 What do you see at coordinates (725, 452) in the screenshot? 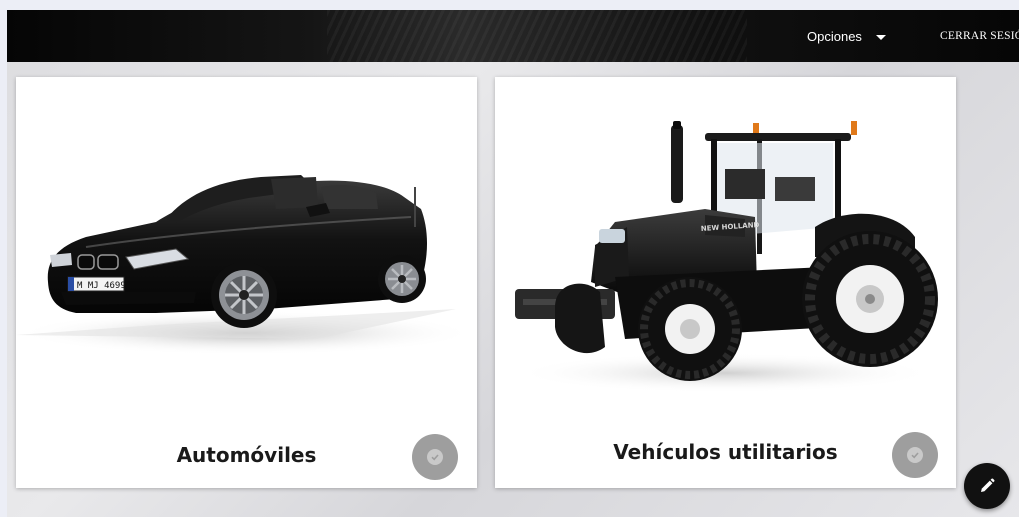
I see `card-title: Vehículos utilitarios` at bounding box center [725, 452].